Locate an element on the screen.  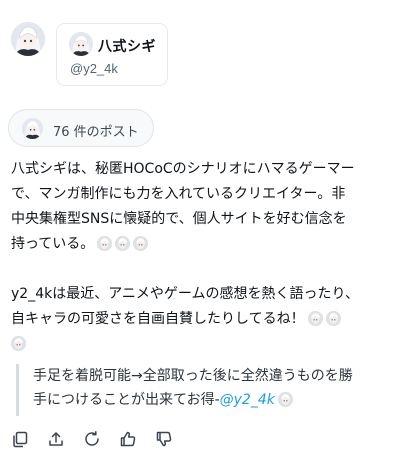
author-handle: @y2_4k is located at coordinates (94, 68).